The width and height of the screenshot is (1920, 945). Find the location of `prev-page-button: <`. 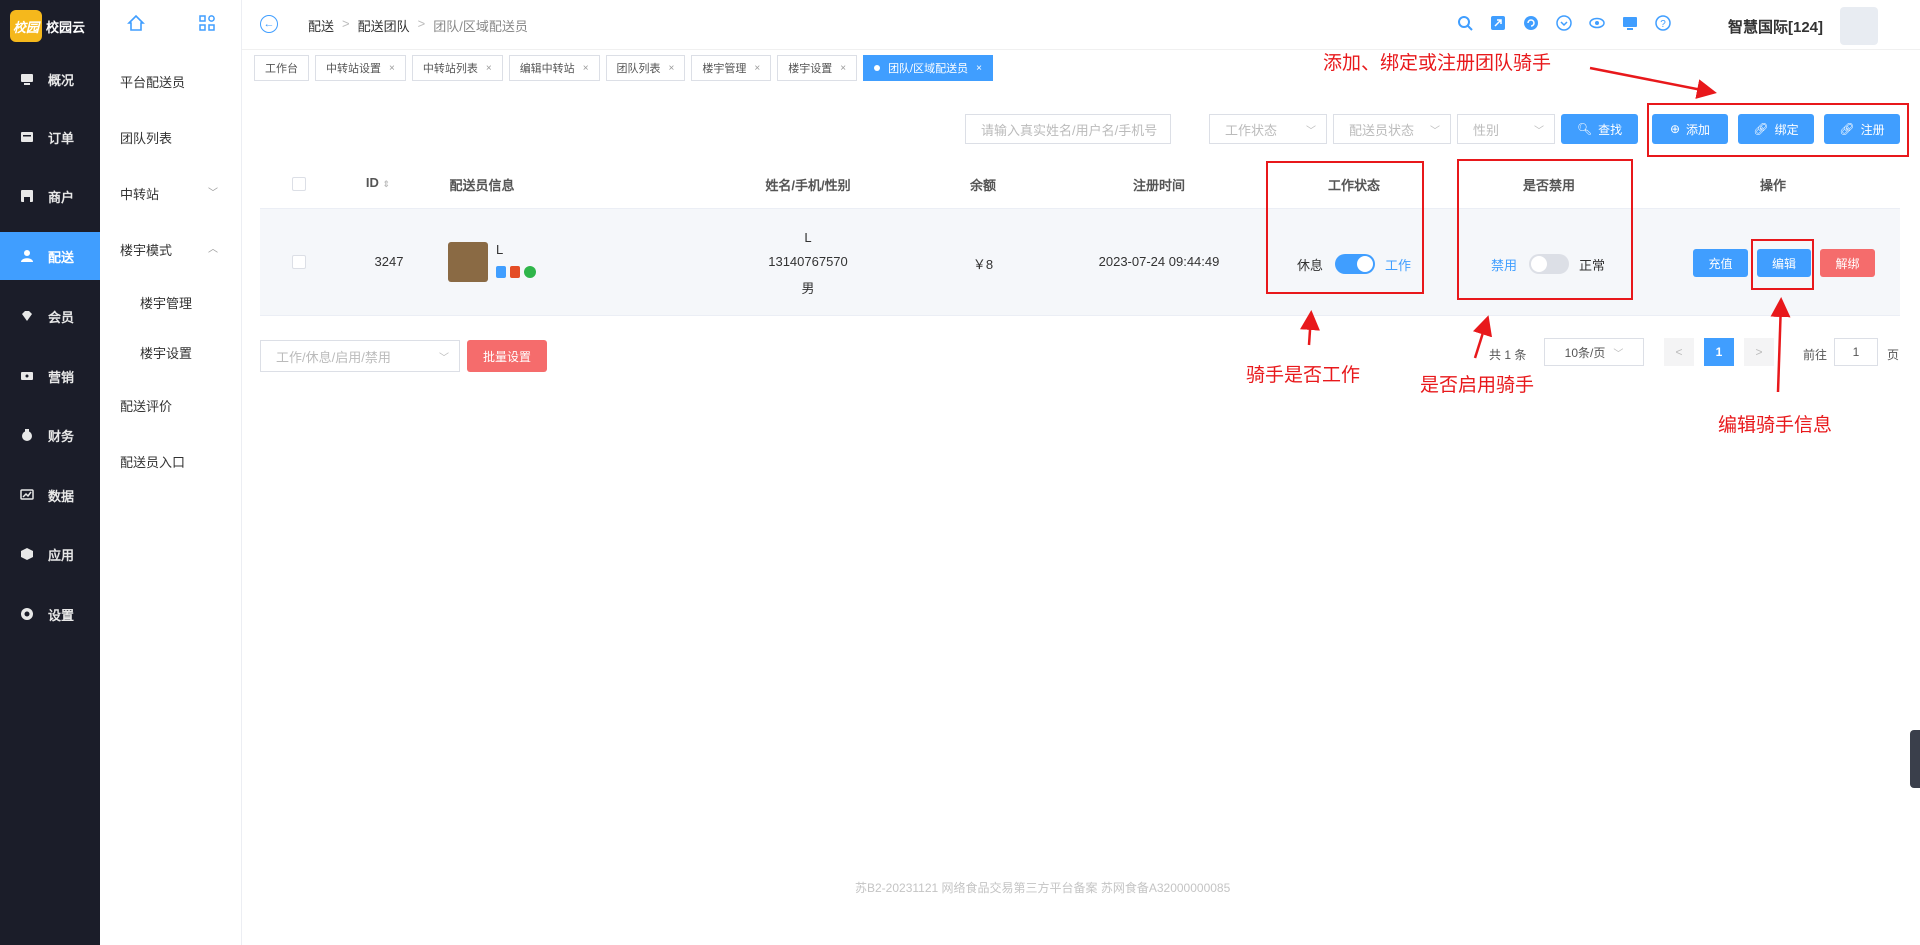

prev-page-button: < is located at coordinates (1679, 352).